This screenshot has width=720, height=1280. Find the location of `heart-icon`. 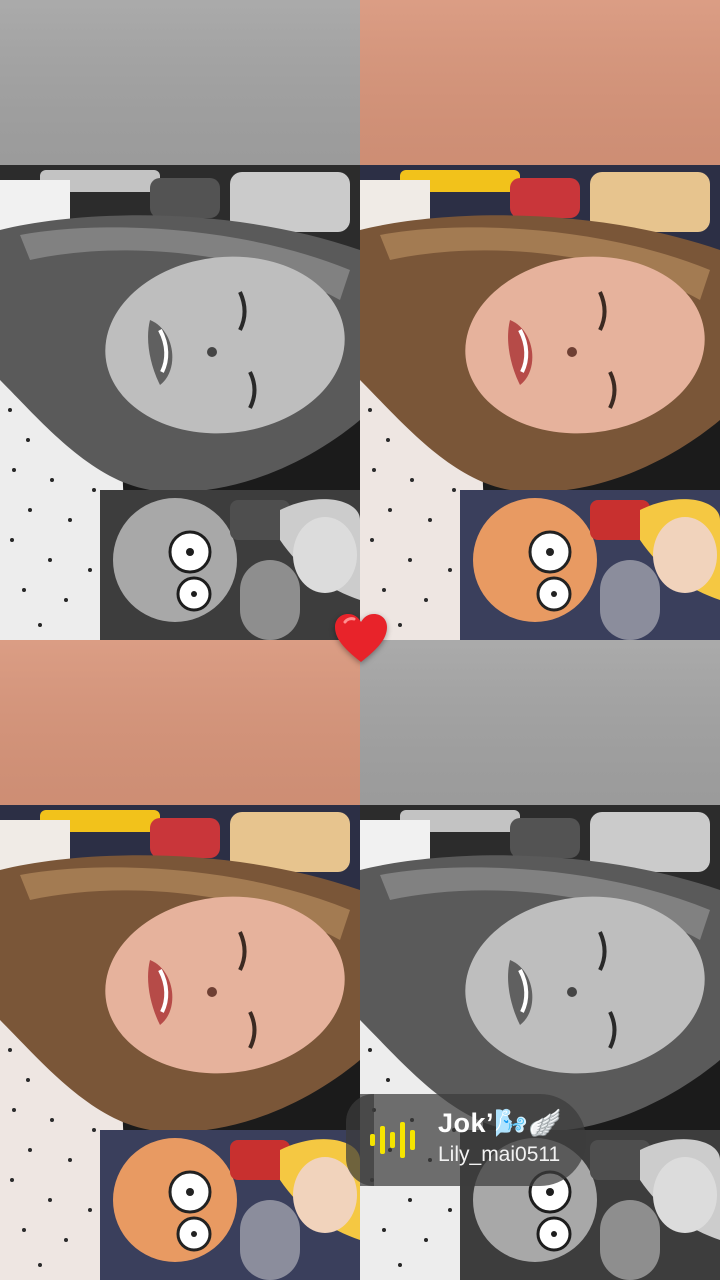

heart-icon is located at coordinates (361, 638).